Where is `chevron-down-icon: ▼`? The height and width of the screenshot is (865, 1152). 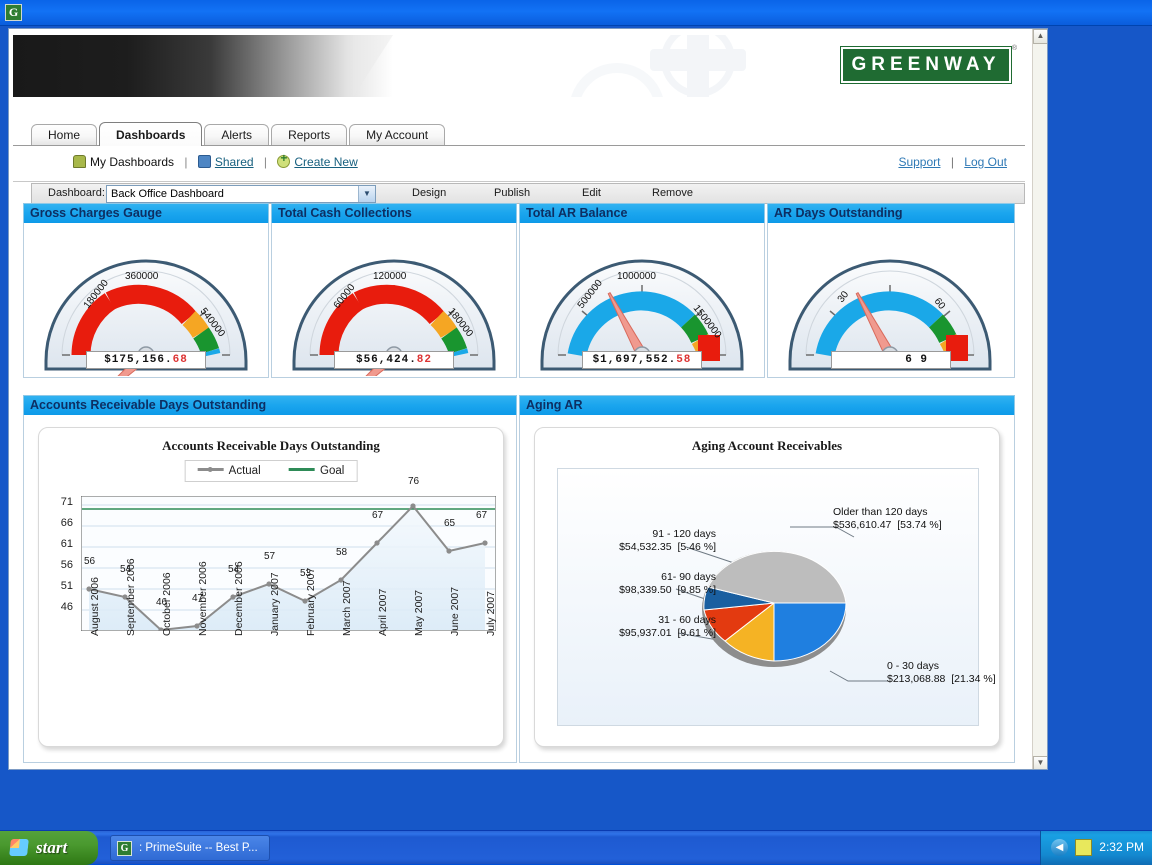 chevron-down-icon: ▼ is located at coordinates (366, 194).